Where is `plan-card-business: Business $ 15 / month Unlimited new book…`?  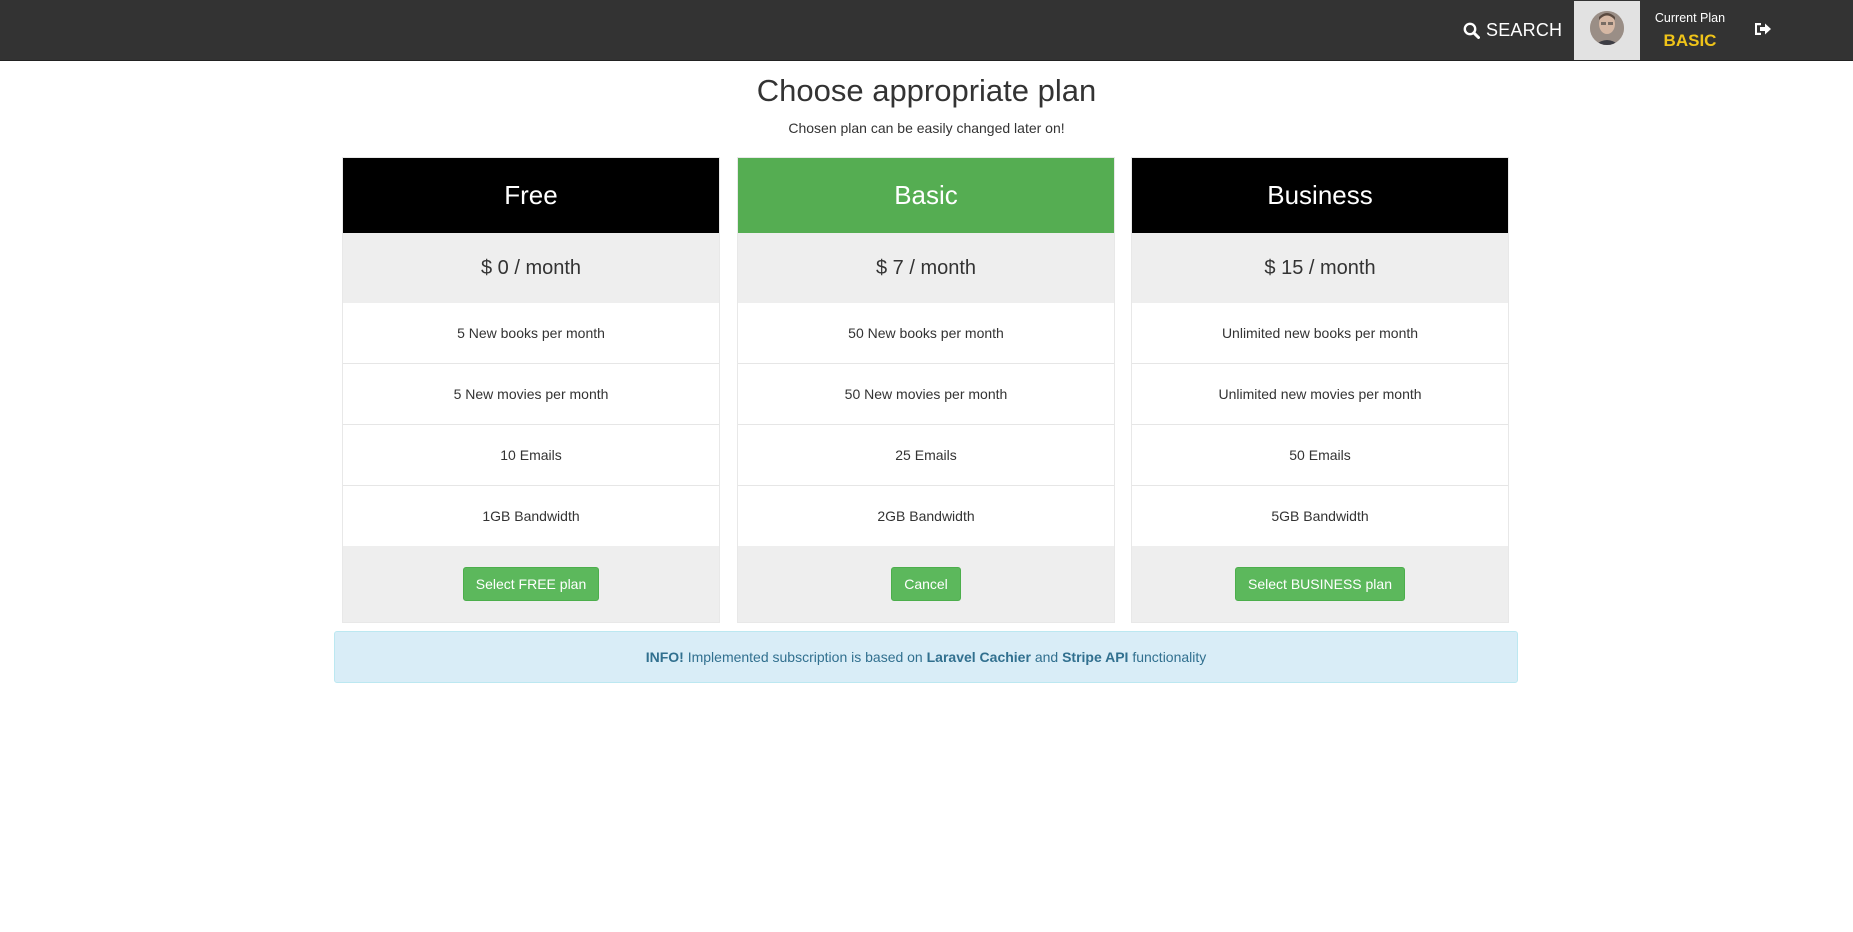
plan-card-business: Business $ 15 / month Unlimited new book… is located at coordinates (1320, 390).